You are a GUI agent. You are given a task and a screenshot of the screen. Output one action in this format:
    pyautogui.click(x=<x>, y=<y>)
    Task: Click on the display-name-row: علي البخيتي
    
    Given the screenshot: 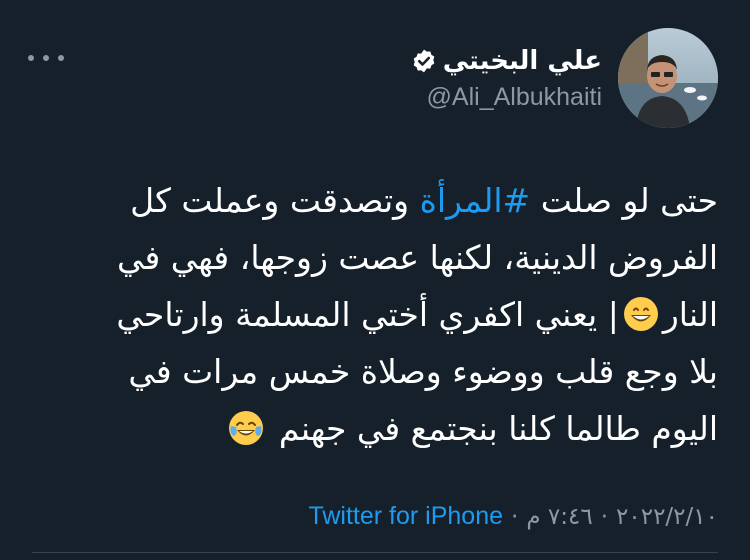 What is the action you would take?
    pyautogui.click(x=506, y=61)
    